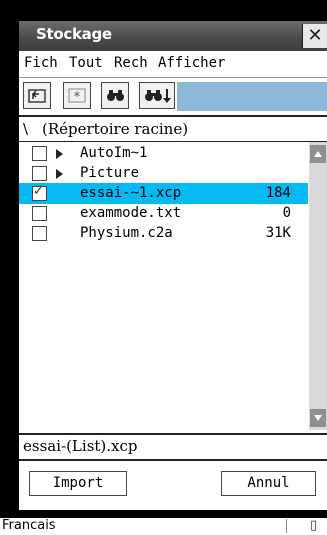  What do you see at coordinates (268, 483) in the screenshot?
I see `cancel-button: Annul` at bounding box center [268, 483].